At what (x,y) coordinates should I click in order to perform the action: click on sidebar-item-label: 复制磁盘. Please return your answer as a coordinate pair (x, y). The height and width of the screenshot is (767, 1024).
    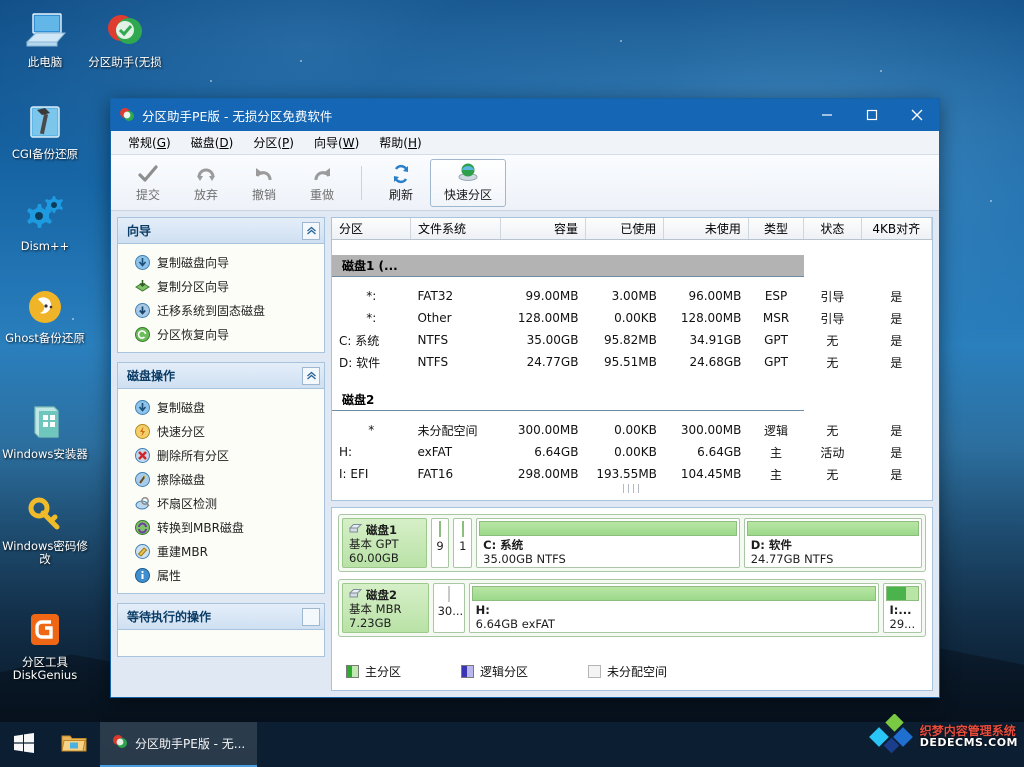
    Looking at the image, I should click on (181, 407).